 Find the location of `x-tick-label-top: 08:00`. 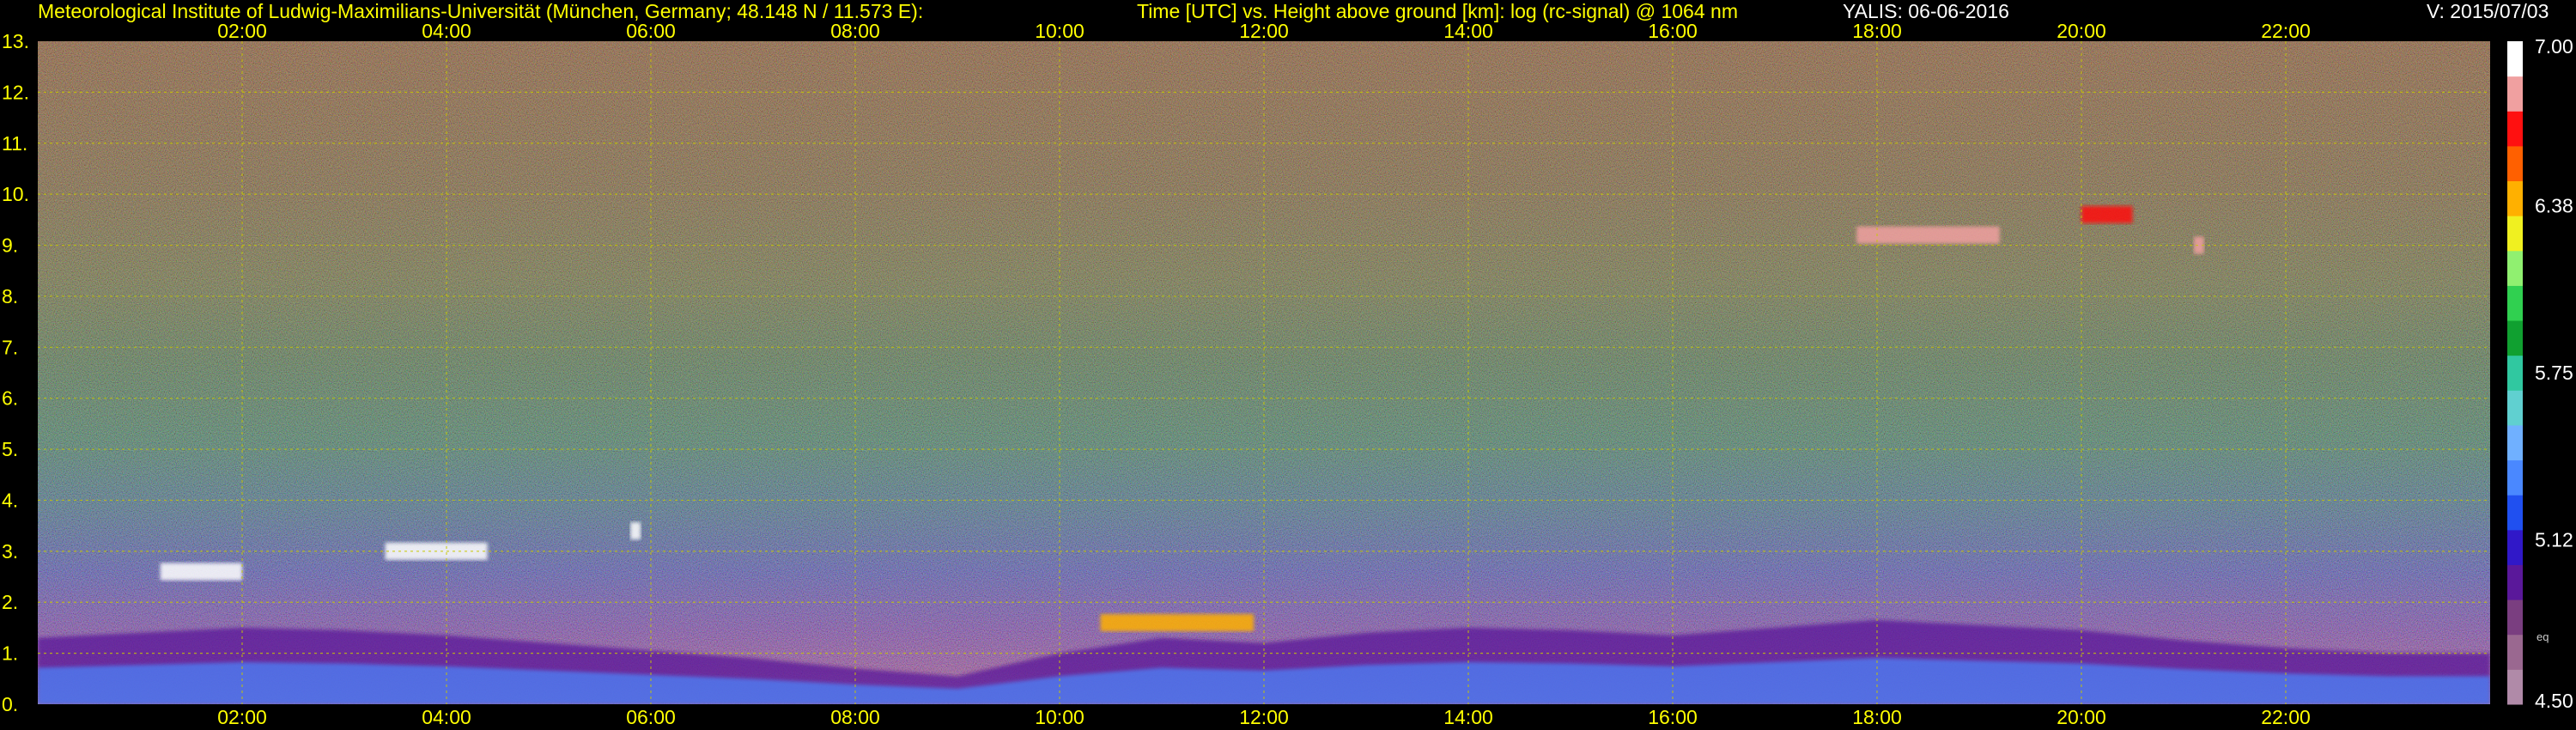

x-tick-label-top: 08:00 is located at coordinates (855, 31).